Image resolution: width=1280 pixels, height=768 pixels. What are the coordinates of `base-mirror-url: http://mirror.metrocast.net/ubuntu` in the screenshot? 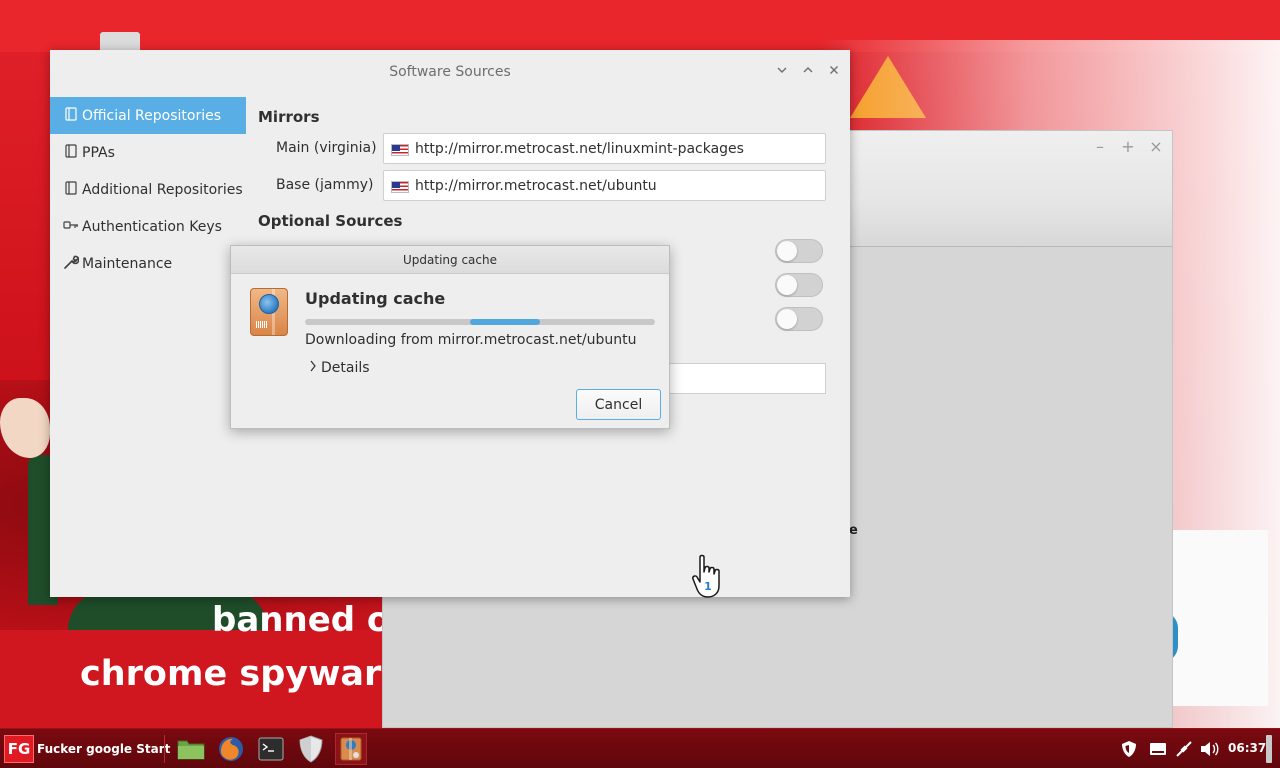 It's located at (536, 186).